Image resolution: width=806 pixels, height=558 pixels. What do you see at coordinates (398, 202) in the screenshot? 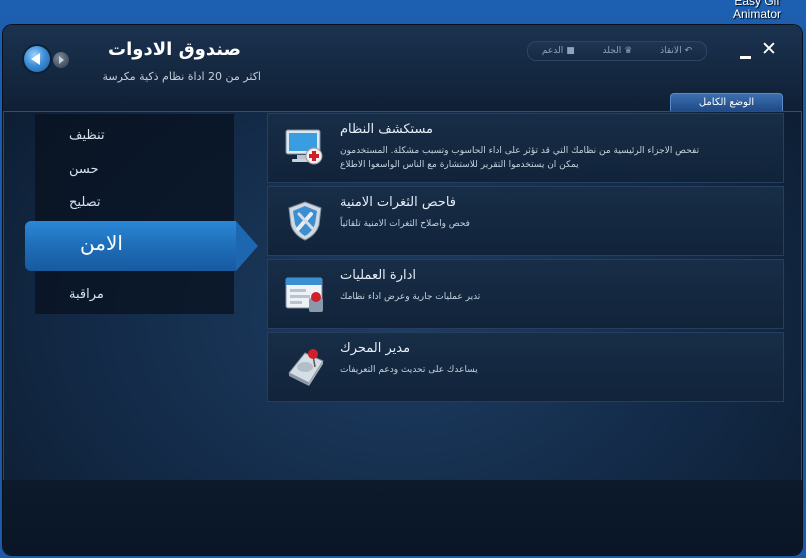
I see `tool-name: فاحص الثغرات الامنية` at bounding box center [398, 202].